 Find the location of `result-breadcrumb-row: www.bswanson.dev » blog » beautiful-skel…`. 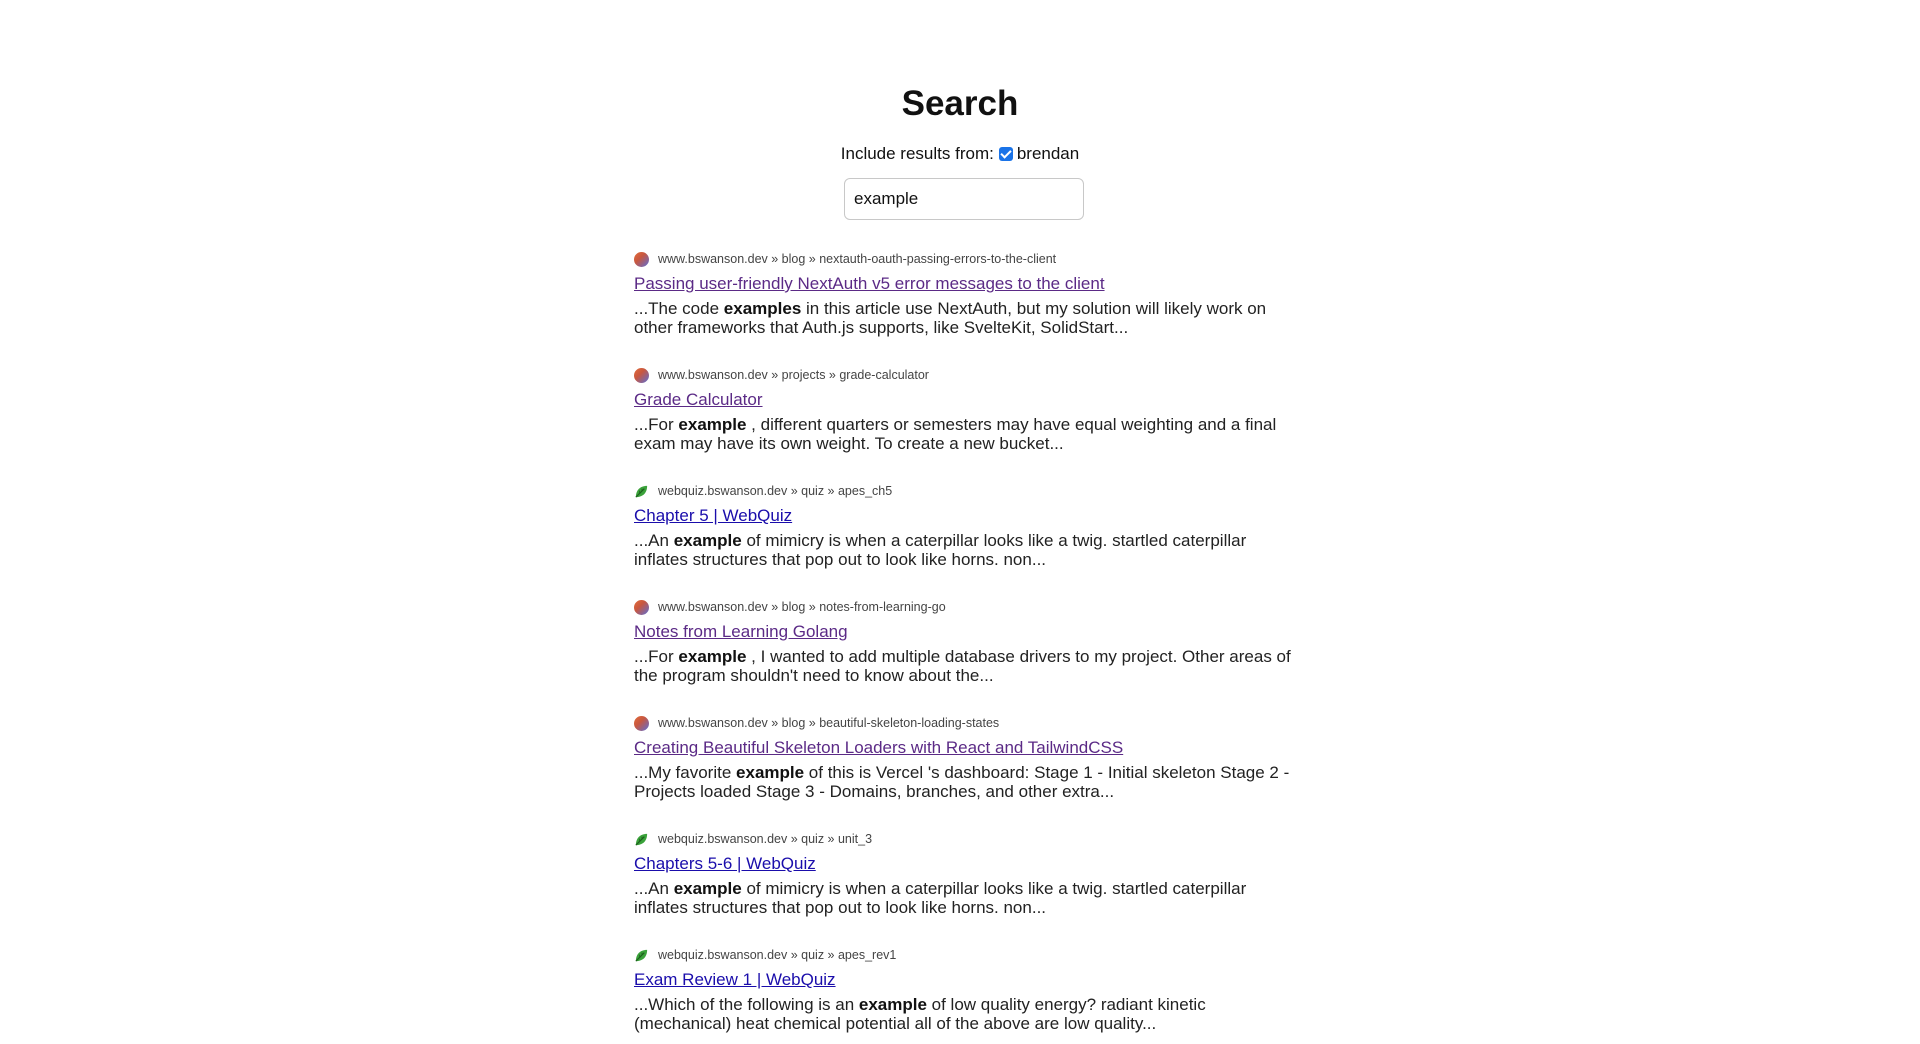

result-breadcrumb-row: www.bswanson.dev » blog » beautiful-skel… is located at coordinates (964, 723).